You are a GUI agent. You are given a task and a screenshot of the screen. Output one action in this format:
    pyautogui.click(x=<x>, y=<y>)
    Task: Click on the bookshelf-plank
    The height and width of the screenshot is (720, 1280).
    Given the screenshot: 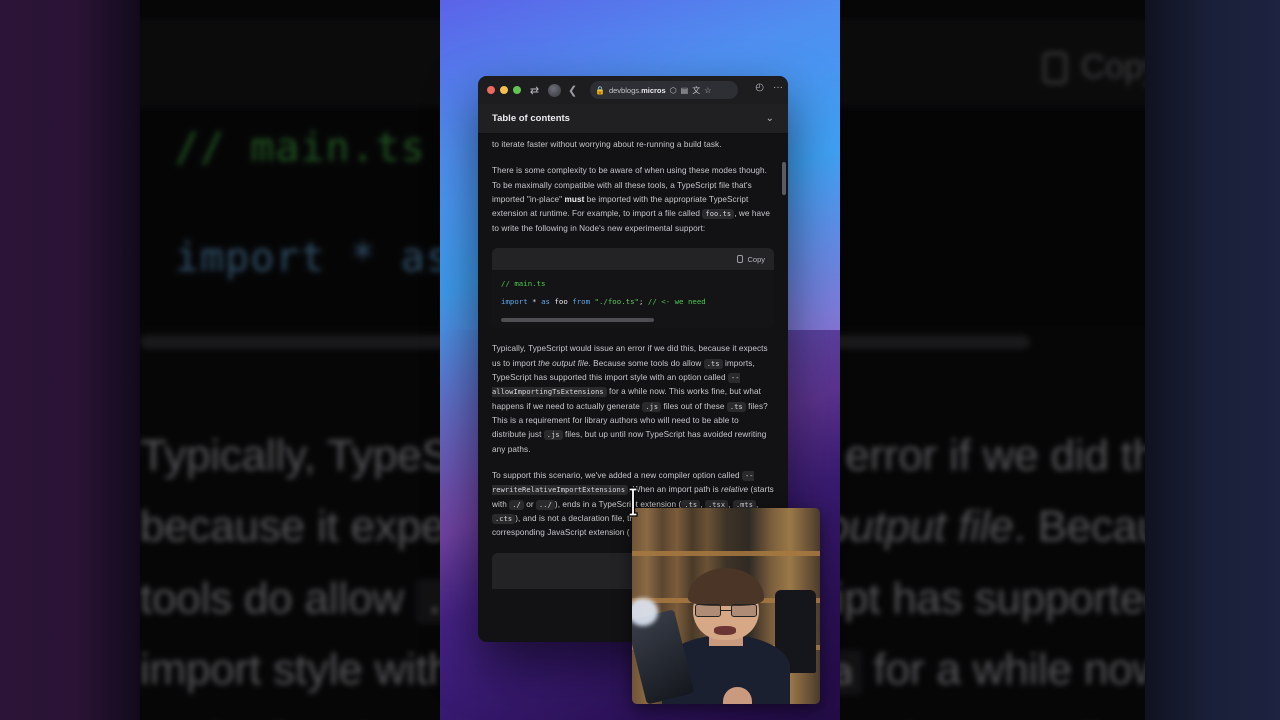 What is the action you would take?
    pyautogui.click(x=726, y=554)
    